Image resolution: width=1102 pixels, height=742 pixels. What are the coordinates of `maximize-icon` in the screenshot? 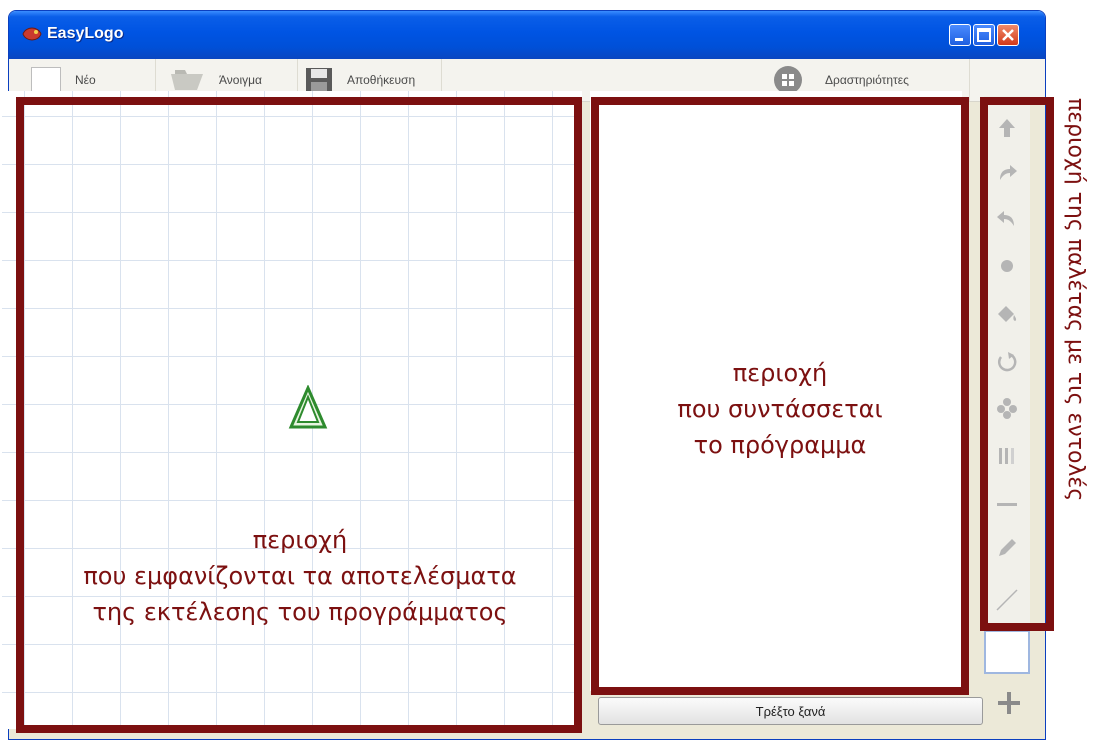 It's located at (984, 35).